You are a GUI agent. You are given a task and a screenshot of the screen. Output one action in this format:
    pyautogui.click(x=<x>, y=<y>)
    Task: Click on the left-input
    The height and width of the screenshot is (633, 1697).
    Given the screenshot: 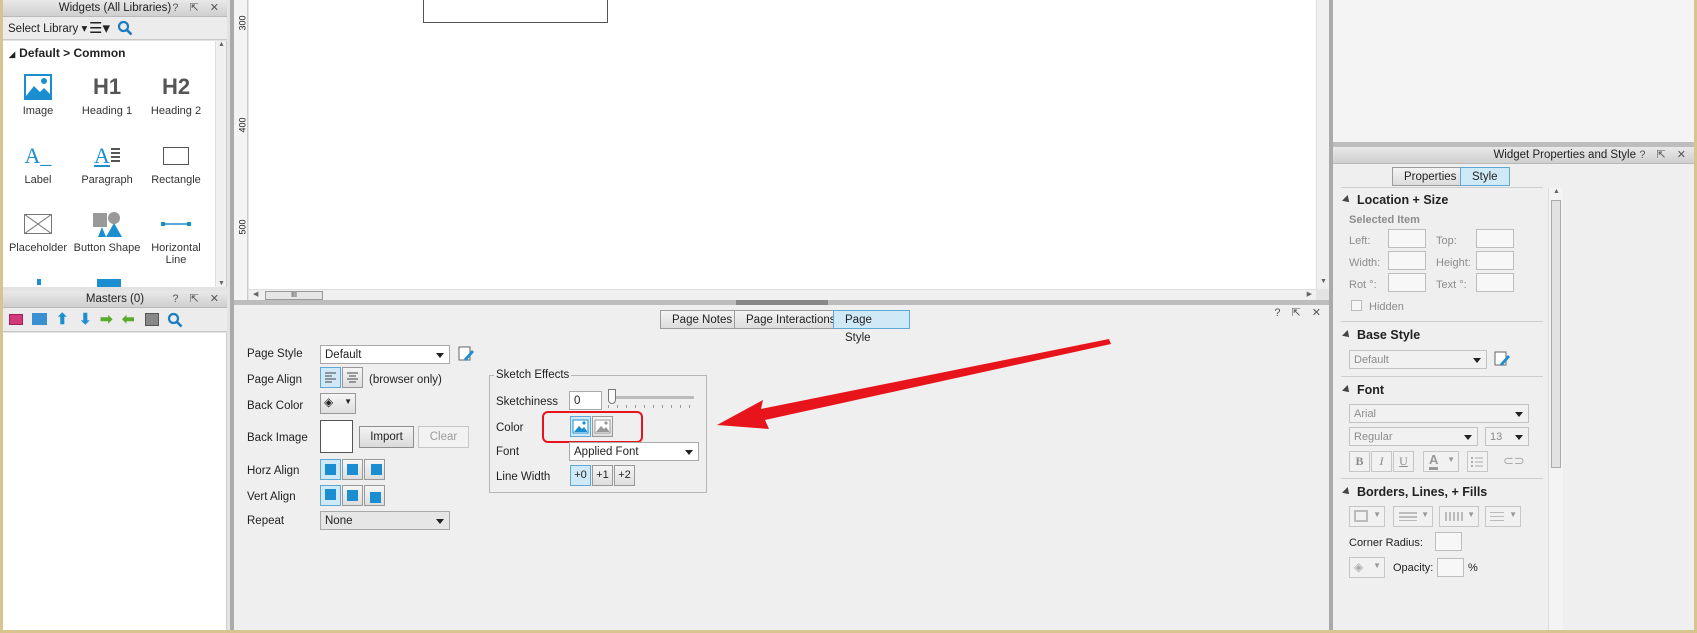 What is the action you would take?
    pyautogui.click(x=1407, y=238)
    